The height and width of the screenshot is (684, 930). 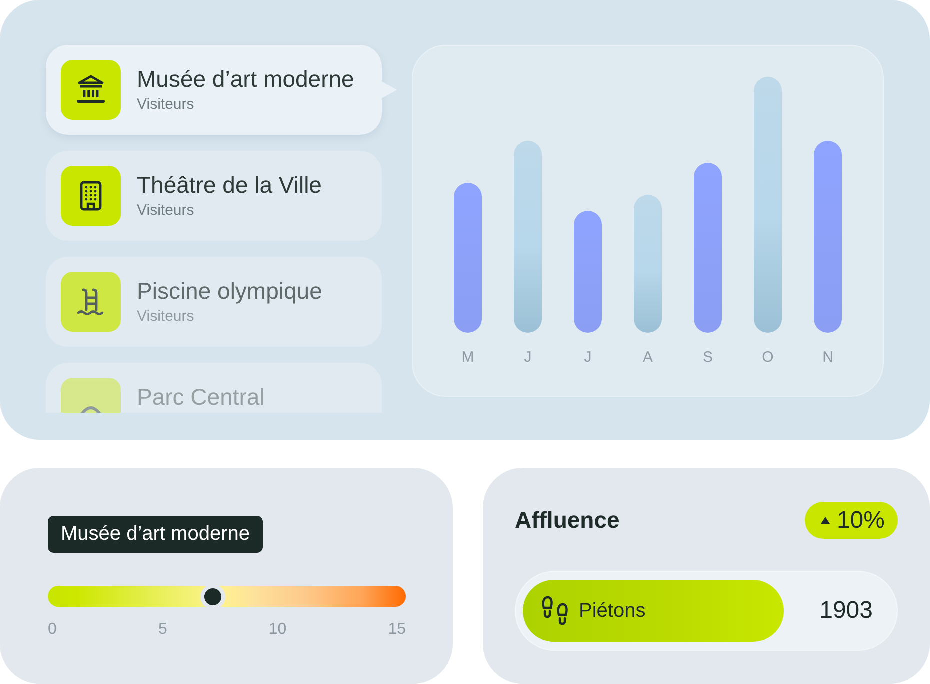 I want to click on slider-track, so click(x=227, y=596).